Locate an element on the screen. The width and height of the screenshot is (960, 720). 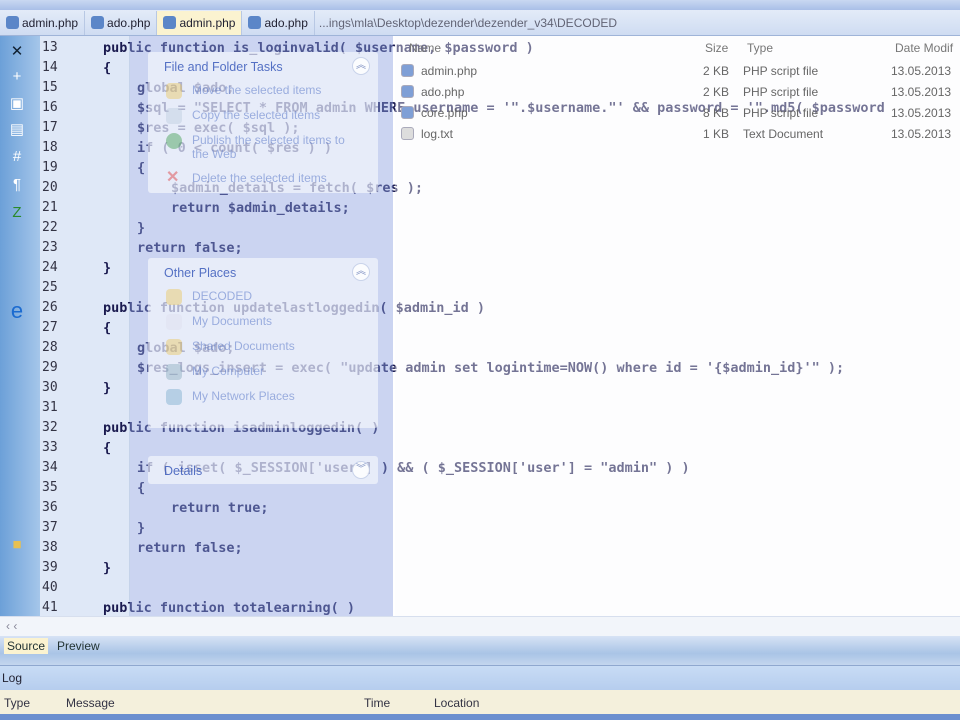
log-column-type: Type is located at coordinates (17, 703).